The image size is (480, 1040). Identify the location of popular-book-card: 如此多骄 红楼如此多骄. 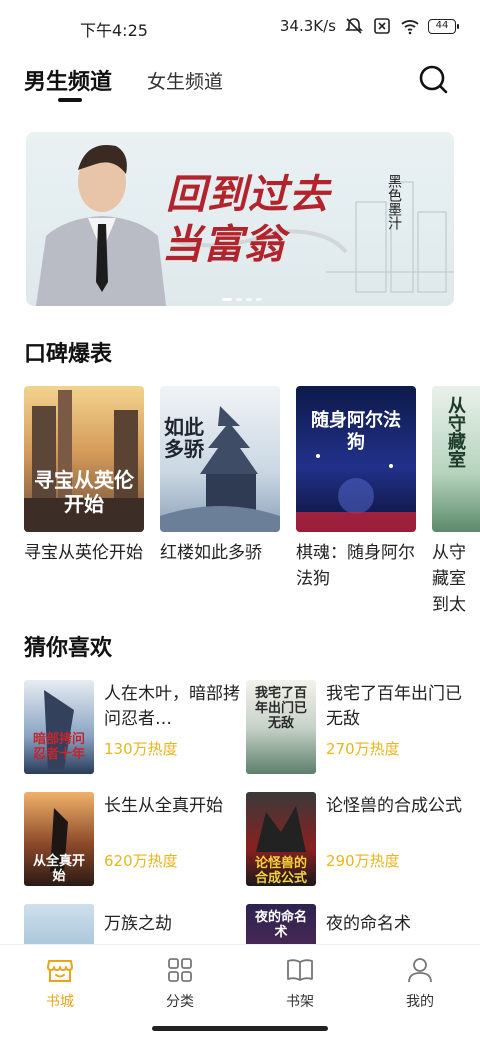
(220, 476).